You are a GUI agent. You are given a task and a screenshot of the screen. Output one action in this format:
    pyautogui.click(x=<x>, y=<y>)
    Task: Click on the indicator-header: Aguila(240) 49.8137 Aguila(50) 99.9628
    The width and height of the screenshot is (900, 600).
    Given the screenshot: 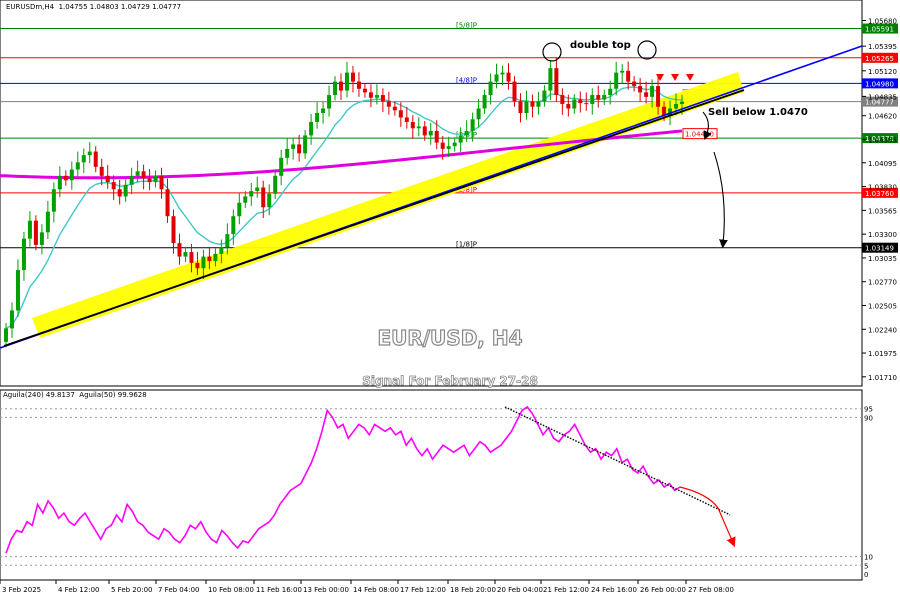 What is the action you would take?
    pyautogui.click(x=75, y=395)
    